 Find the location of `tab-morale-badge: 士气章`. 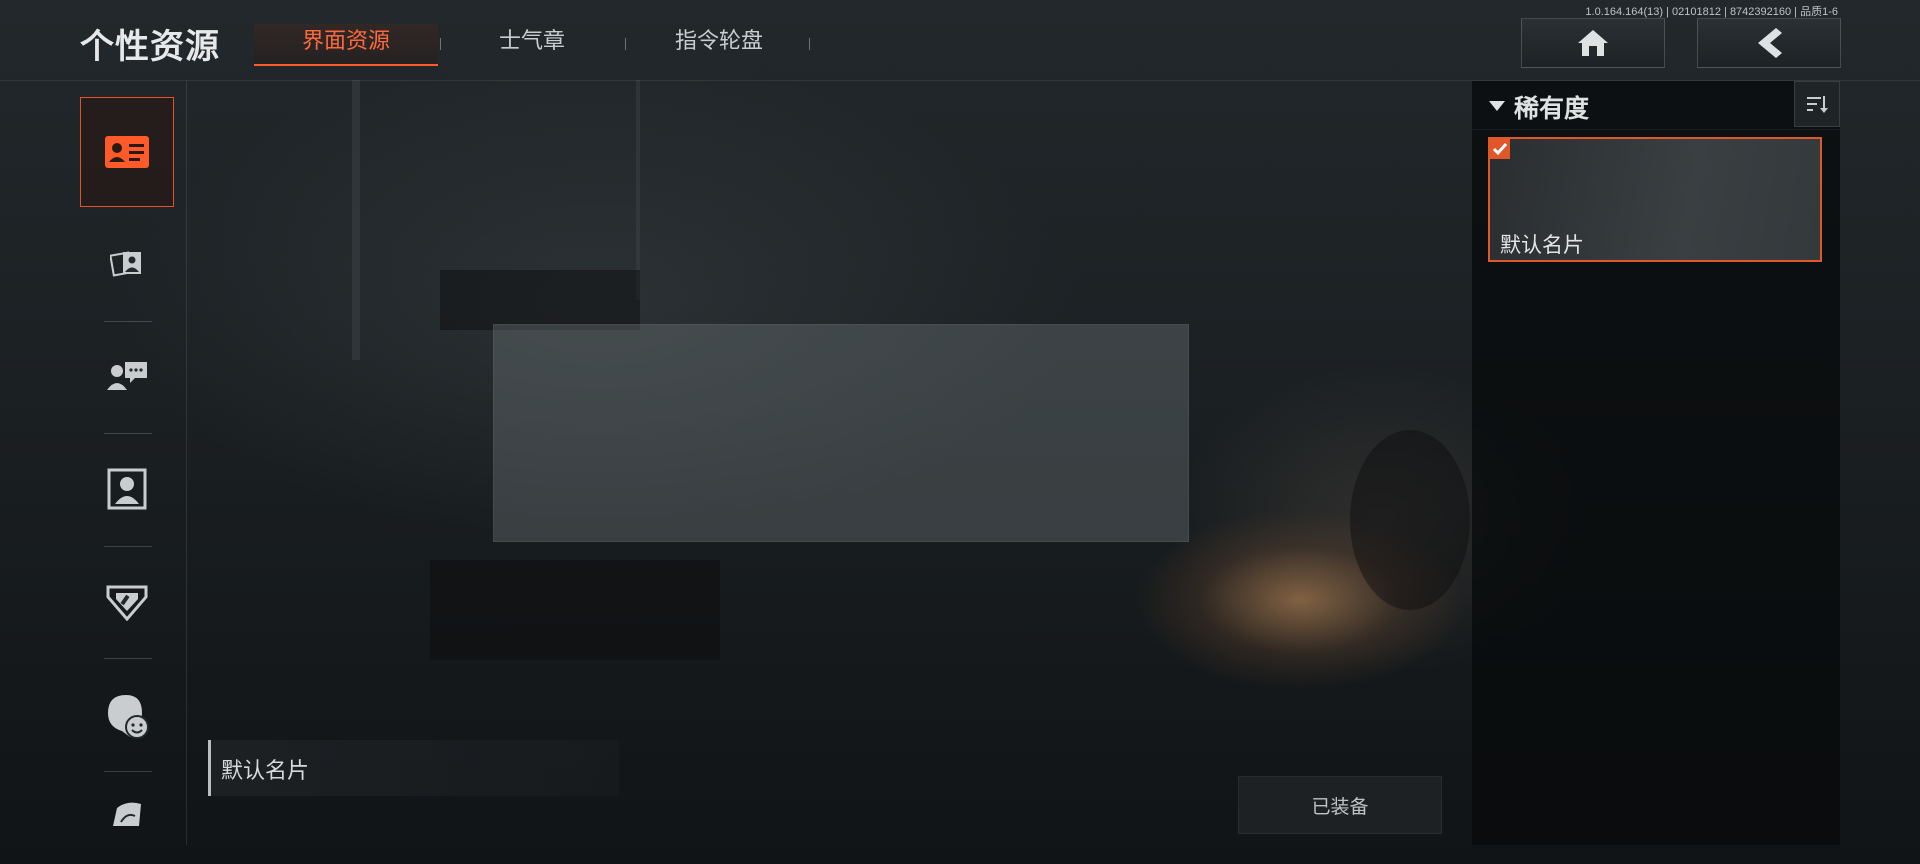

tab-morale-badge: 士气章 is located at coordinates (532, 44).